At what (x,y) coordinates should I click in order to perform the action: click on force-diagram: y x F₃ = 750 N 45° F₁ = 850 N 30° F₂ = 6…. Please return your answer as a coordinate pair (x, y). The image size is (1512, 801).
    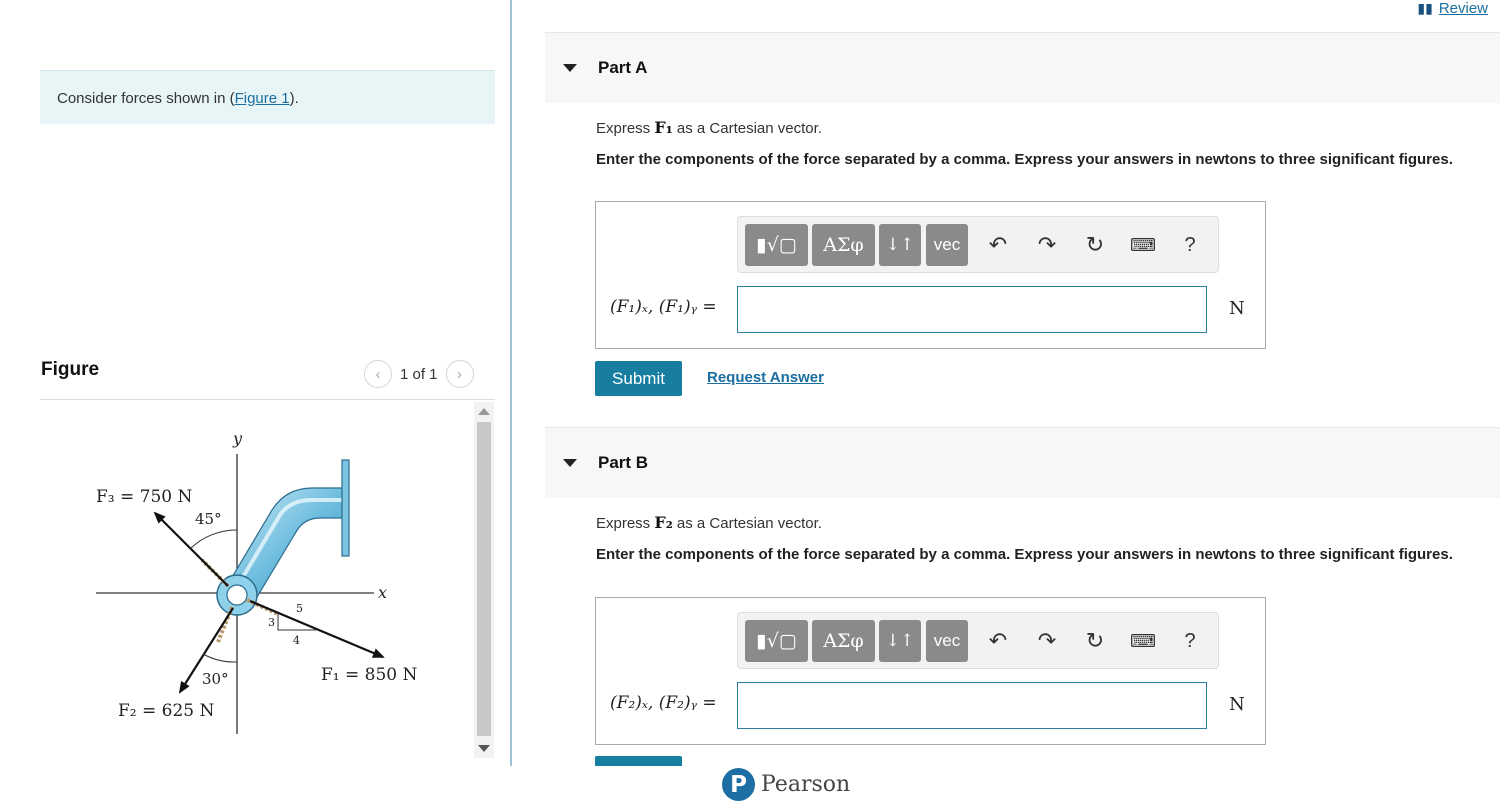
    Looking at the image, I should click on (257, 581).